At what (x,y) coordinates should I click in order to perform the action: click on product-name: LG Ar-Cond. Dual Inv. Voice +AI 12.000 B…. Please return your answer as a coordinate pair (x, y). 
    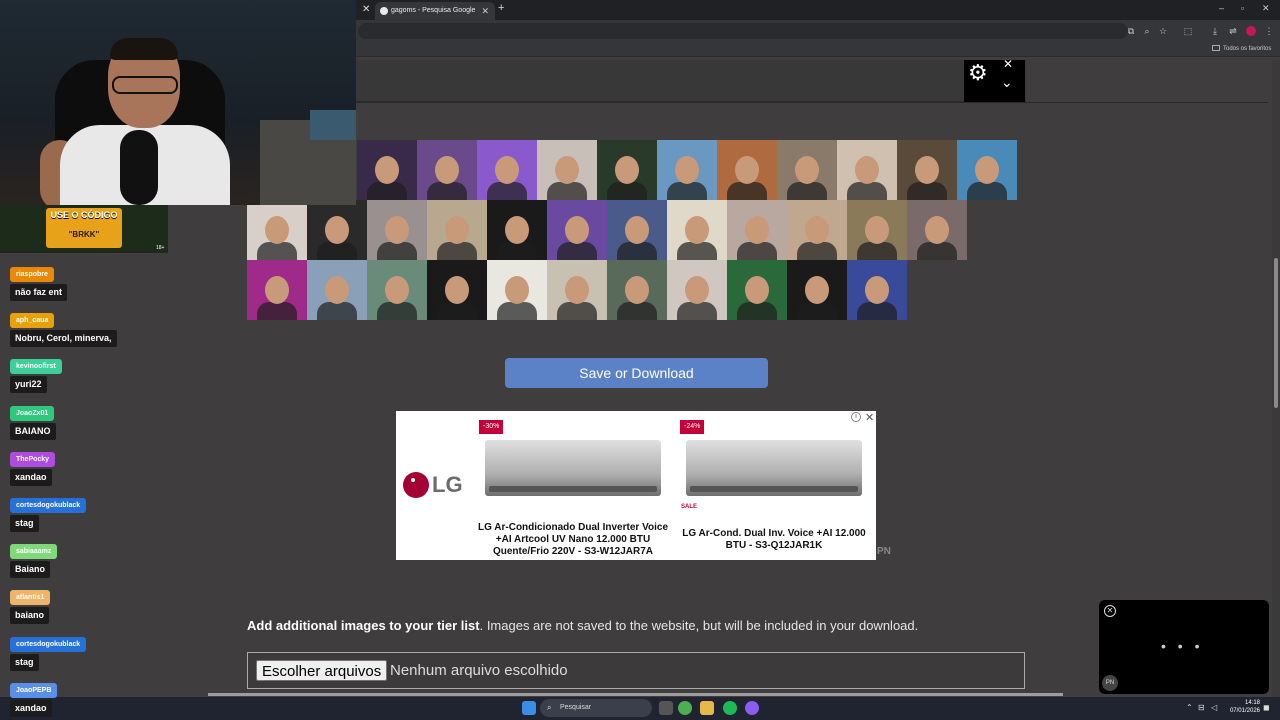
    Looking at the image, I should click on (774, 540).